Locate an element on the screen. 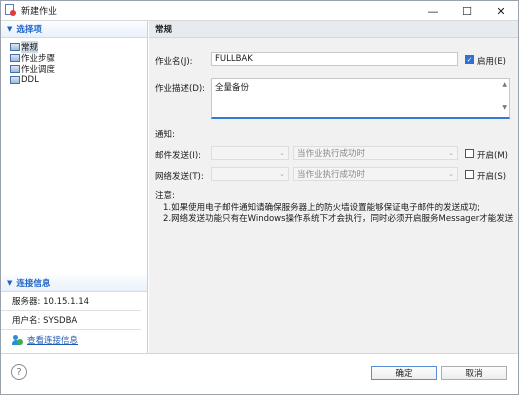  textarea-scrollbar: ▲ ▼ is located at coordinates (504, 96).